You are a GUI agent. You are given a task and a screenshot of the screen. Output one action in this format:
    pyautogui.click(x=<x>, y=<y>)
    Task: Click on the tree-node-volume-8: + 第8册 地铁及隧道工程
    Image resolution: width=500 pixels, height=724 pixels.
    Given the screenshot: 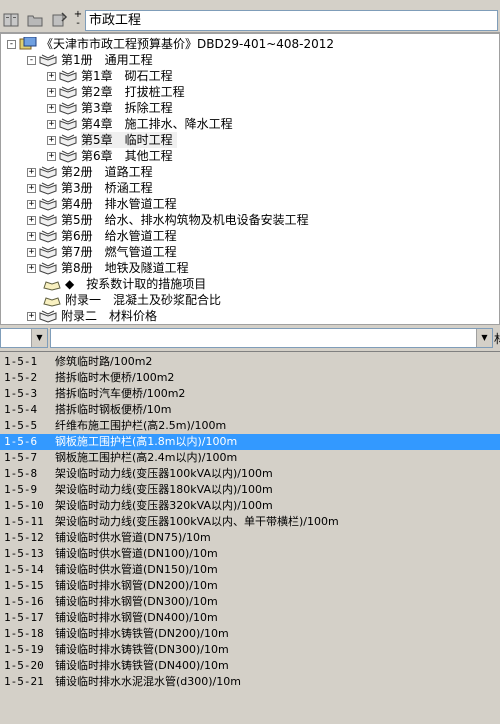 What is the action you would take?
    pyautogui.click(x=262, y=268)
    